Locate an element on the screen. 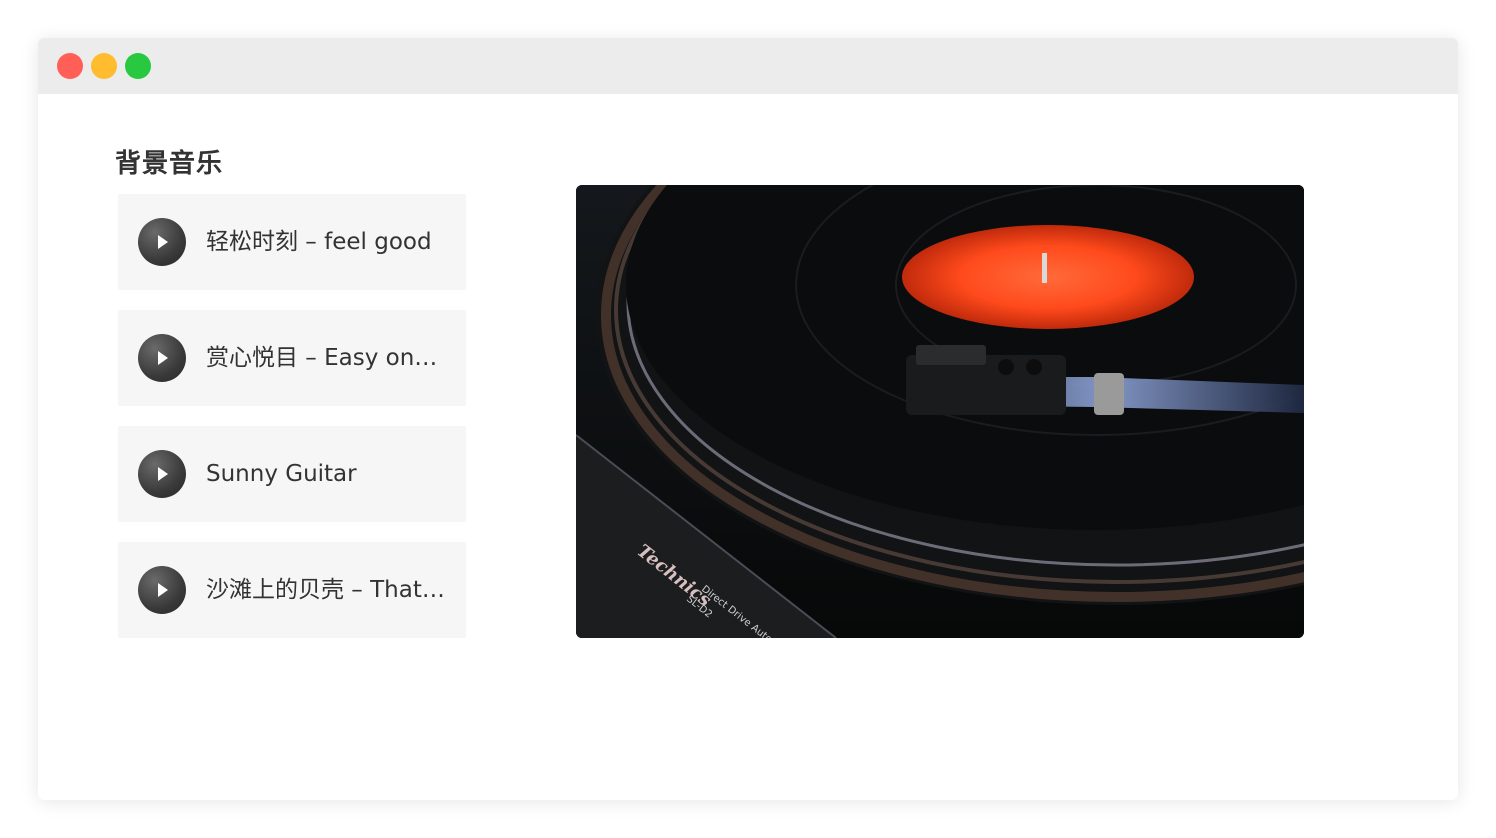 Image resolution: width=1496 pixels, height=838 pixels. track-item: Sunny Guitar is located at coordinates (292, 474).